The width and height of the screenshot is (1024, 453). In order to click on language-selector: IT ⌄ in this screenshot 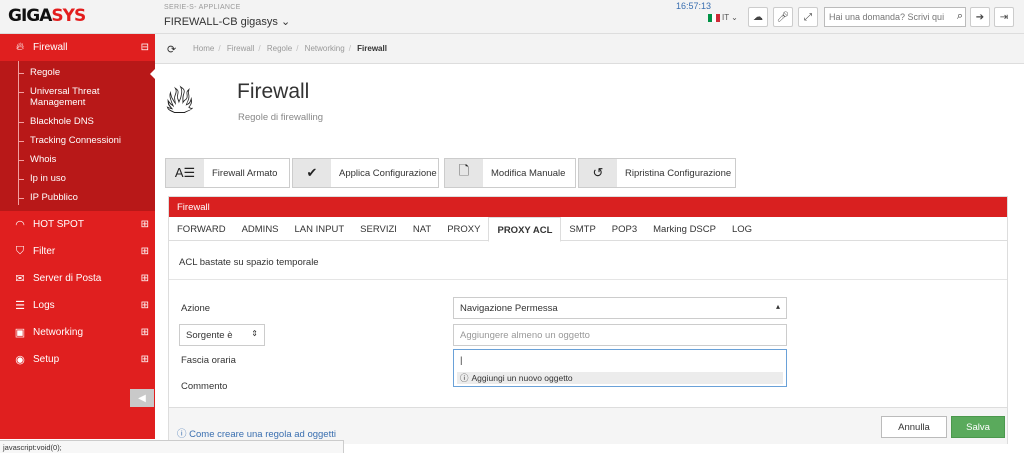, I will do `click(723, 17)`.